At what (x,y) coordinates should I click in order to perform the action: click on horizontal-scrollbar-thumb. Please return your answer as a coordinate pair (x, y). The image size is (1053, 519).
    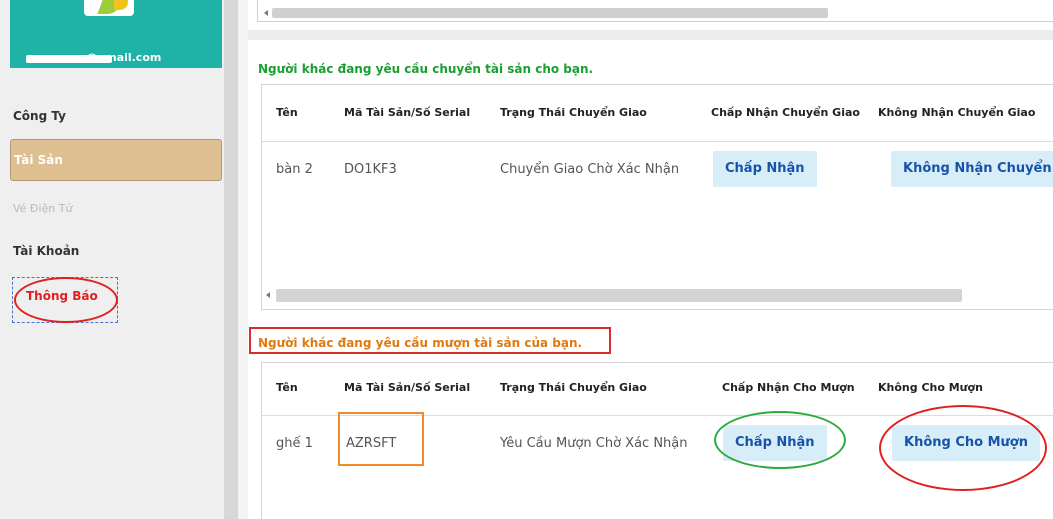
    Looking at the image, I should click on (550, 13).